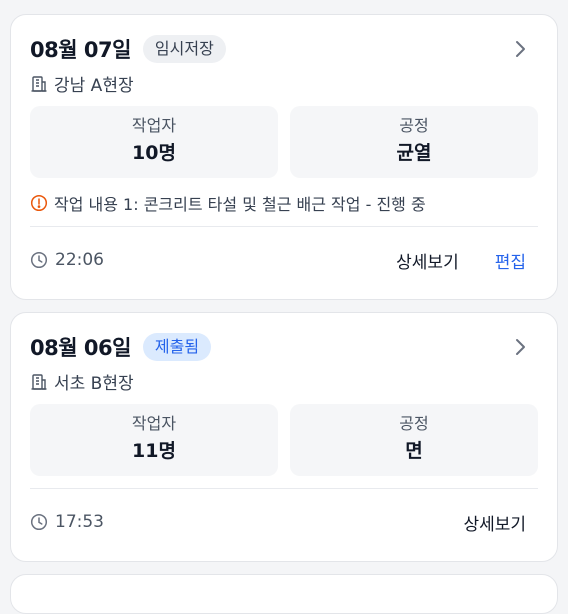 This screenshot has width=568, height=614. Describe the element at coordinates (414, 451) in the screenshot. I see `process-value: 면` at that location.